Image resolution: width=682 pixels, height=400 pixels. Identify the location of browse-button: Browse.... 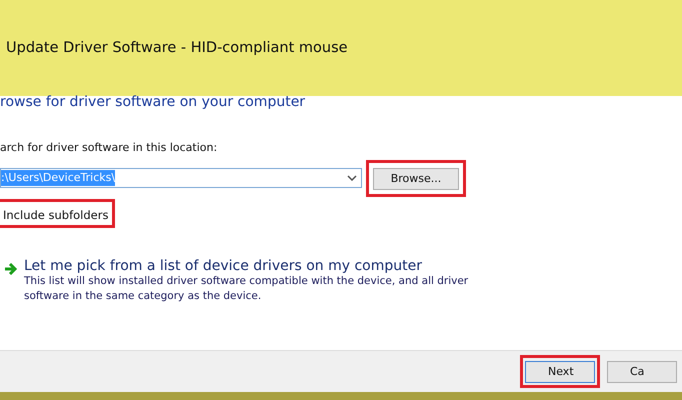
(416, 179).